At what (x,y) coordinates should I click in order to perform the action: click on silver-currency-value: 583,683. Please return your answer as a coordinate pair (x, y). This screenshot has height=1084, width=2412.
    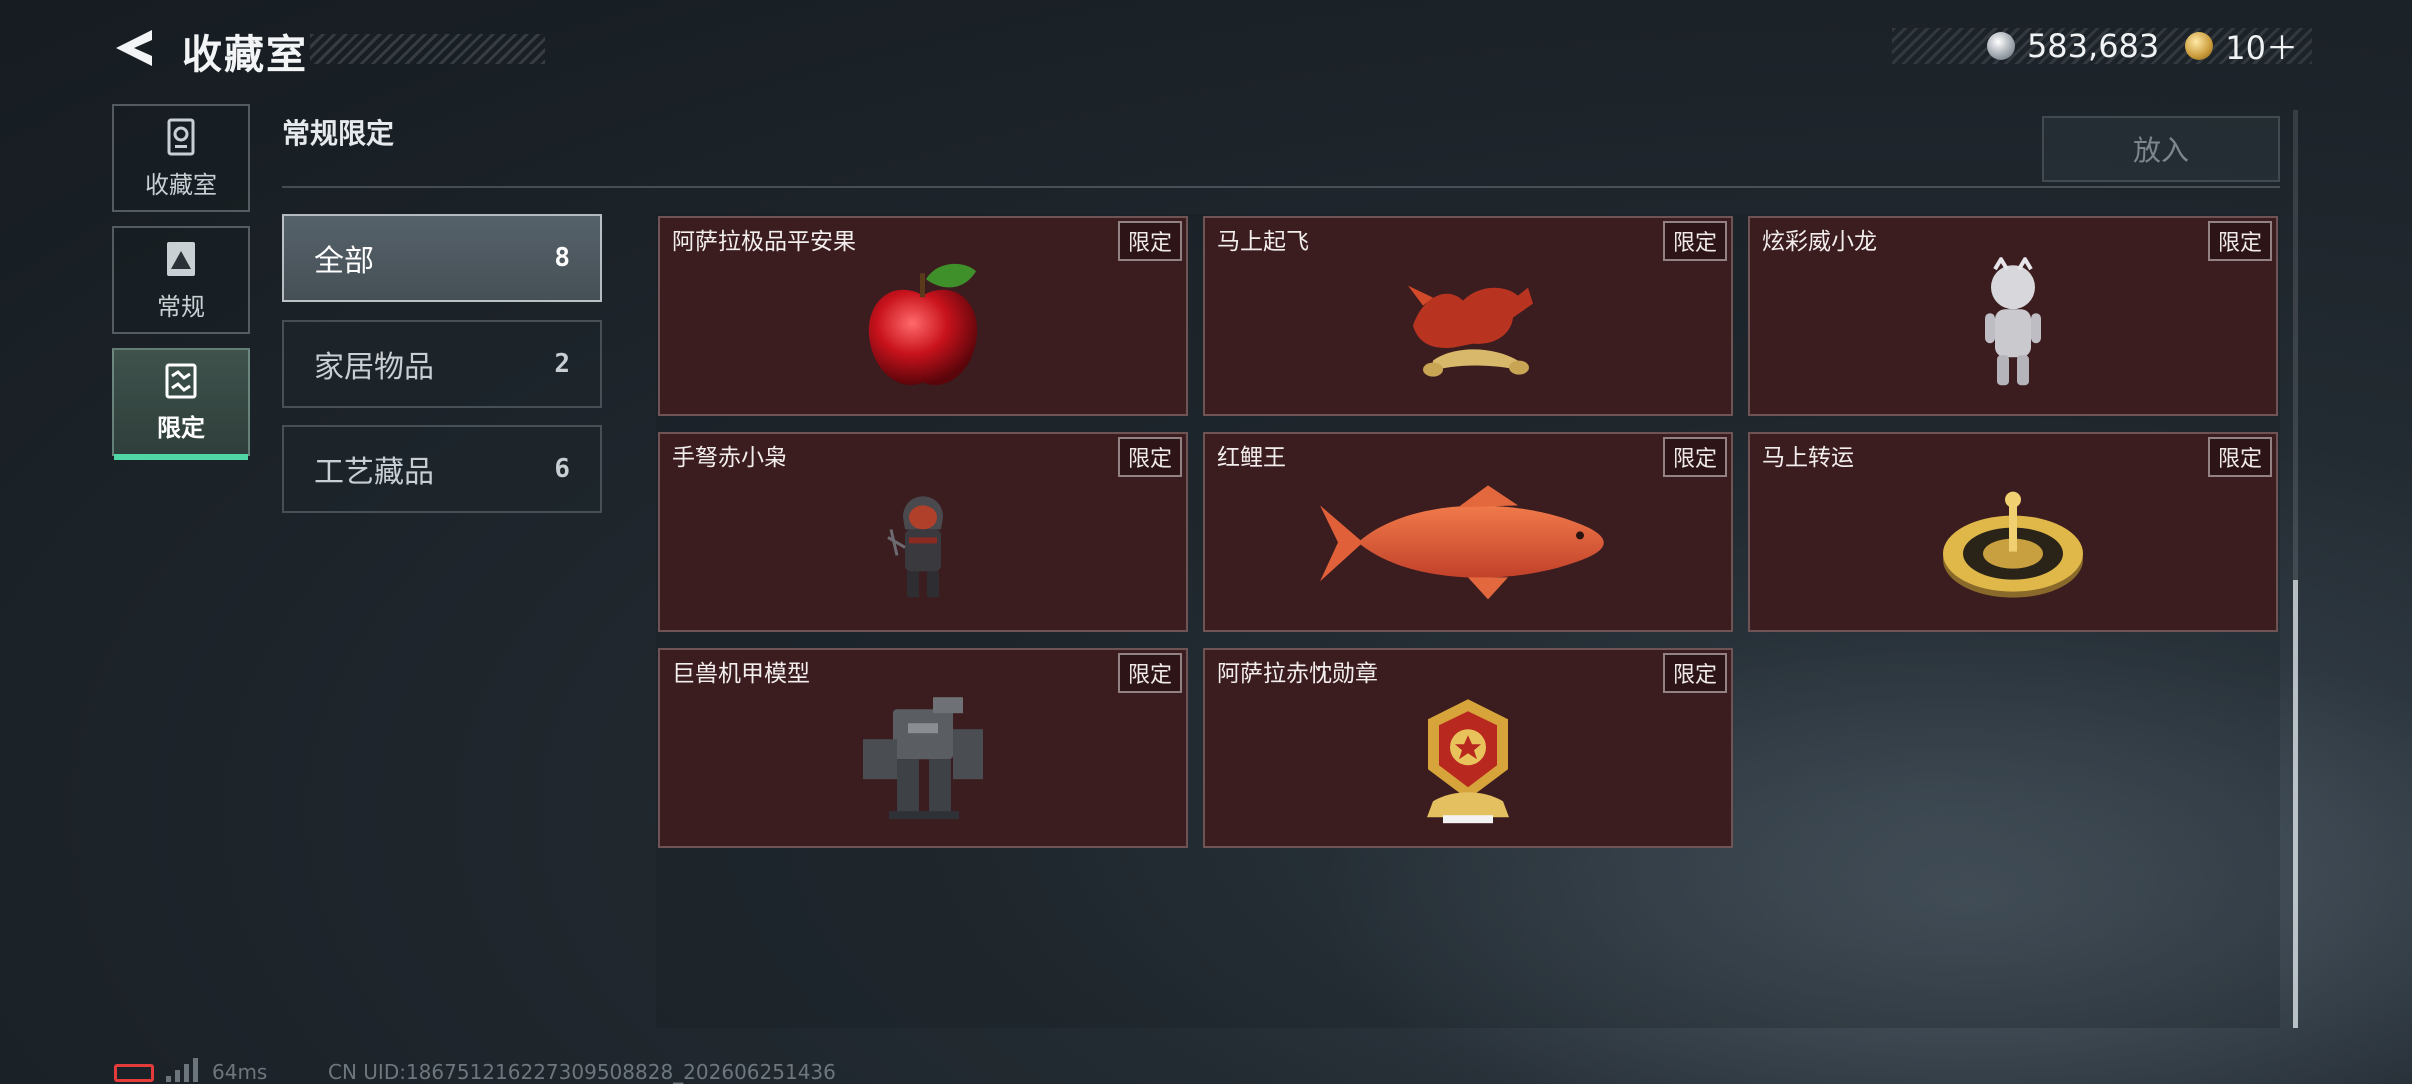
    Looking at the image, I should click on (2093, 46).